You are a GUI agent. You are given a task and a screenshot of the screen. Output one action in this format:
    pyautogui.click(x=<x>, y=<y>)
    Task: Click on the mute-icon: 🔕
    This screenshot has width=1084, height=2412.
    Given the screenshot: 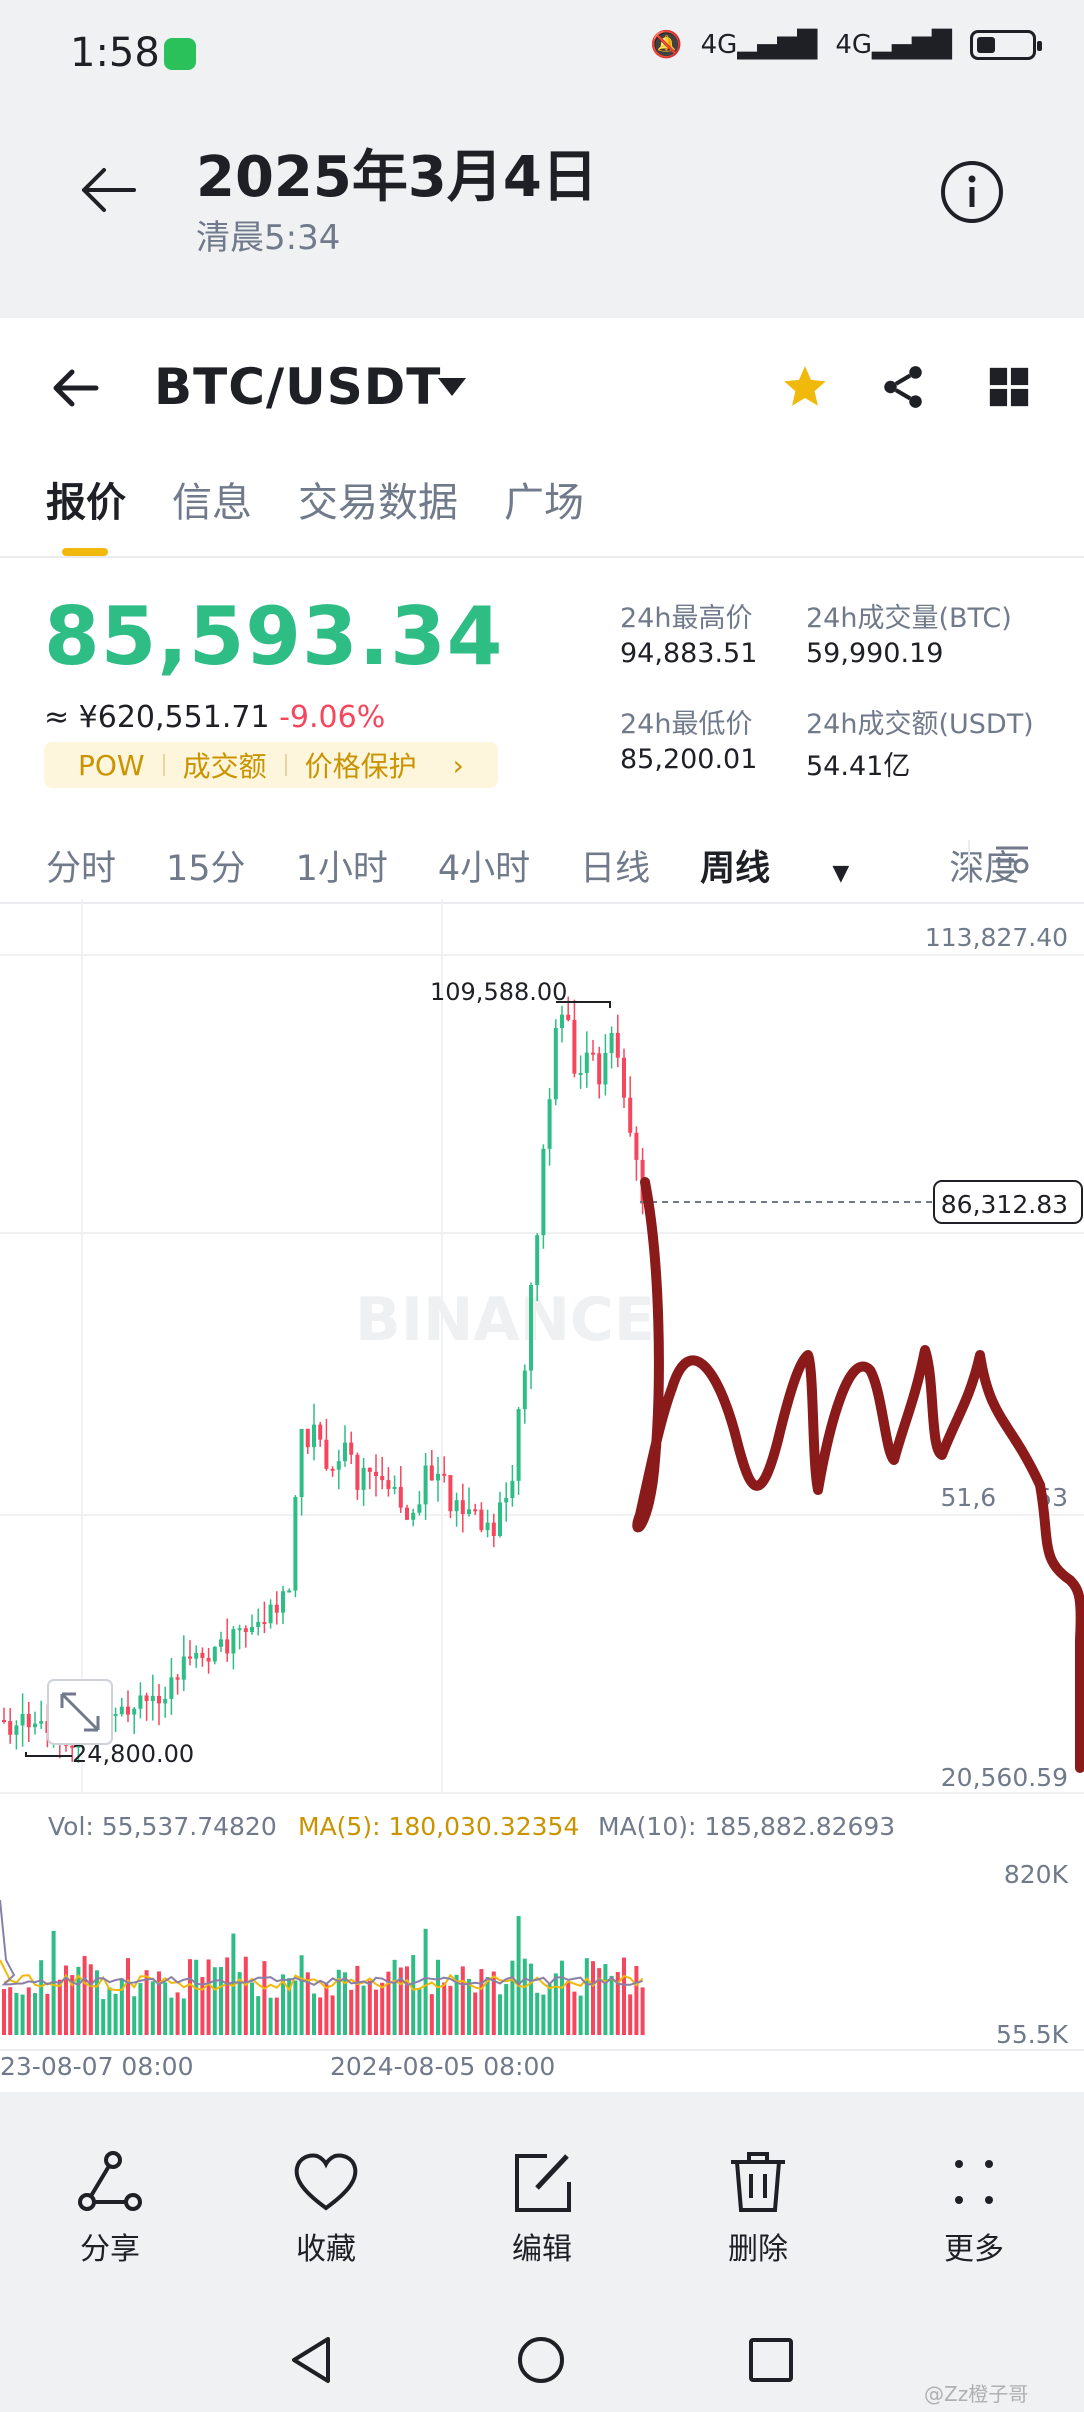 What is the action you would take?
    pyautogui.click(x=666, y=45)
    